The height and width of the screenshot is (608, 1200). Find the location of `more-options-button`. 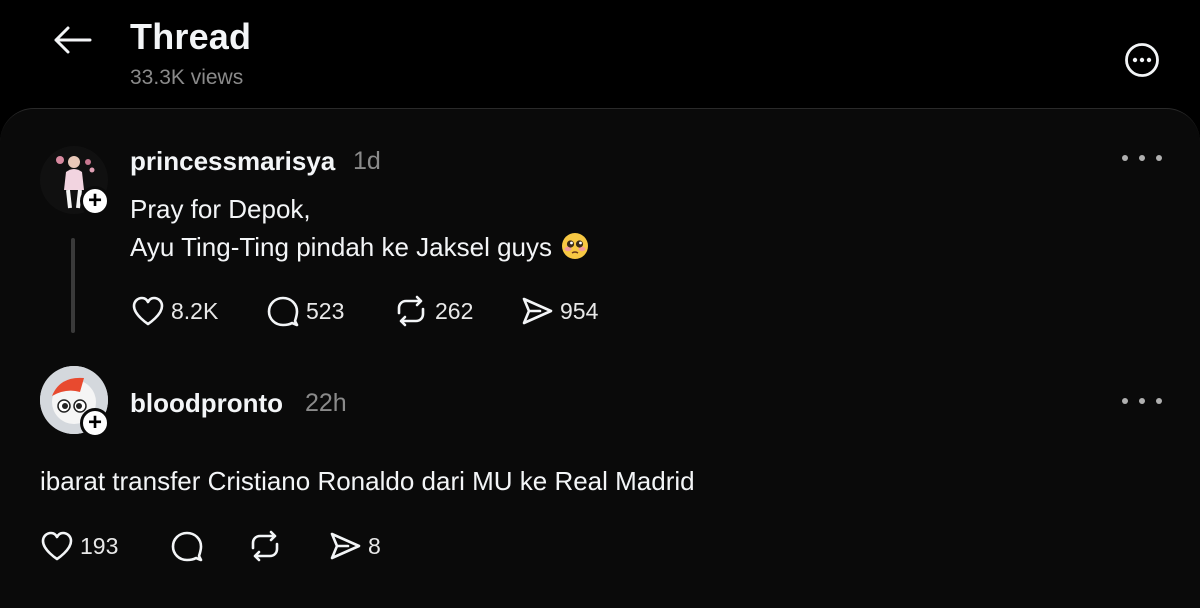

more-options-button is located at coordinates (1142, 60).